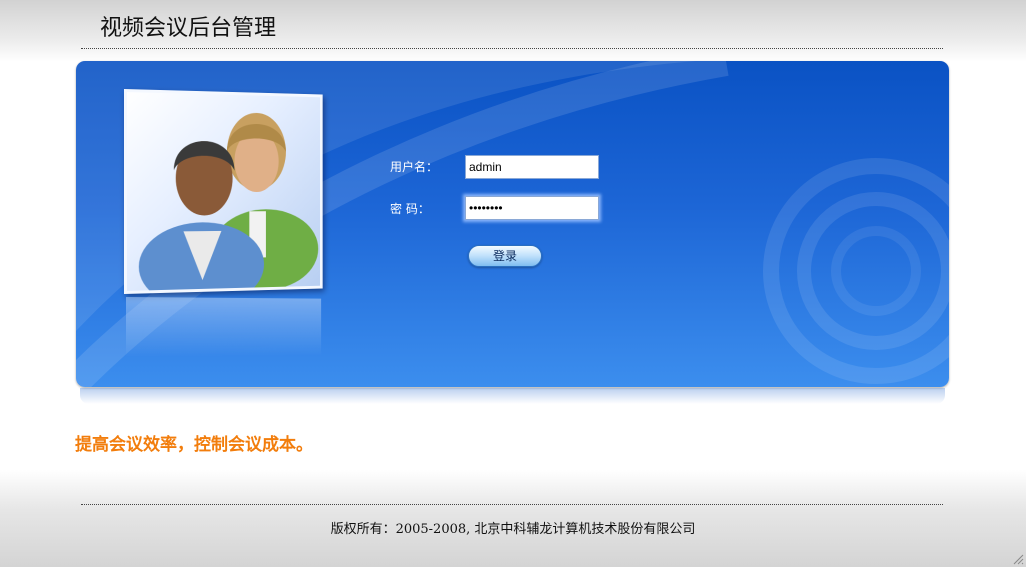 This screenshot has height=567, width=1026. I want to click on username-input, so click(532, 167).